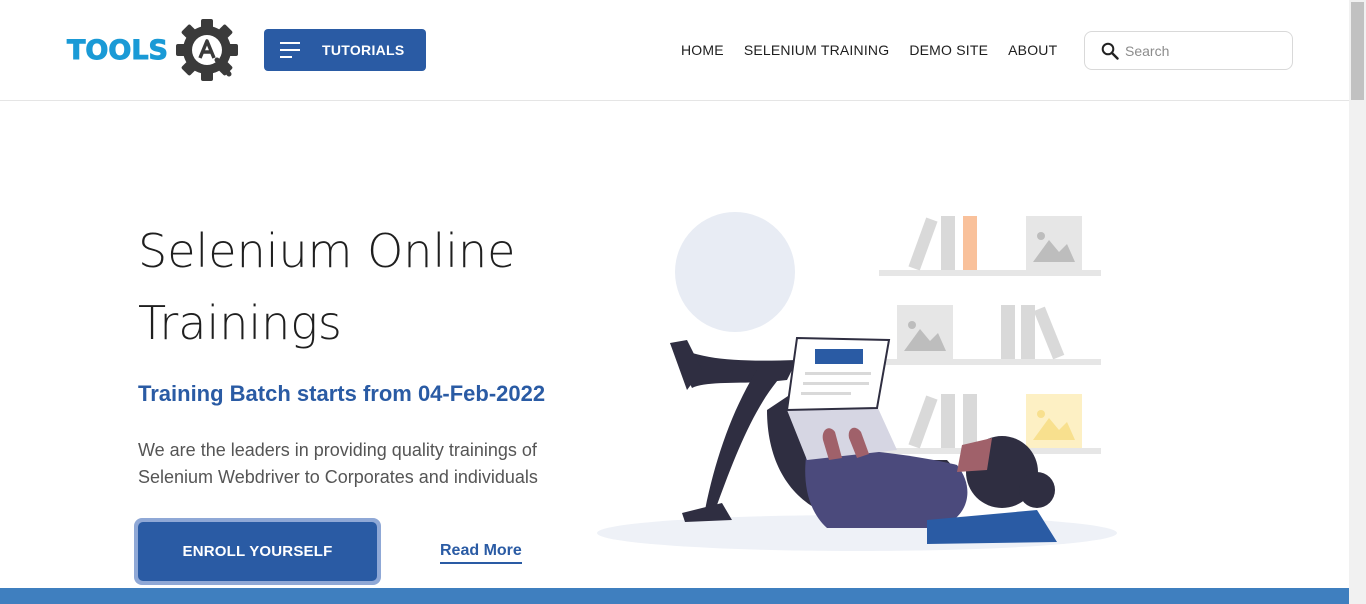  What do you see at coordinates (240, 323) in the screenshot?
I see `hero-title-line-2: Trainings` at bounding box center [240, 323].